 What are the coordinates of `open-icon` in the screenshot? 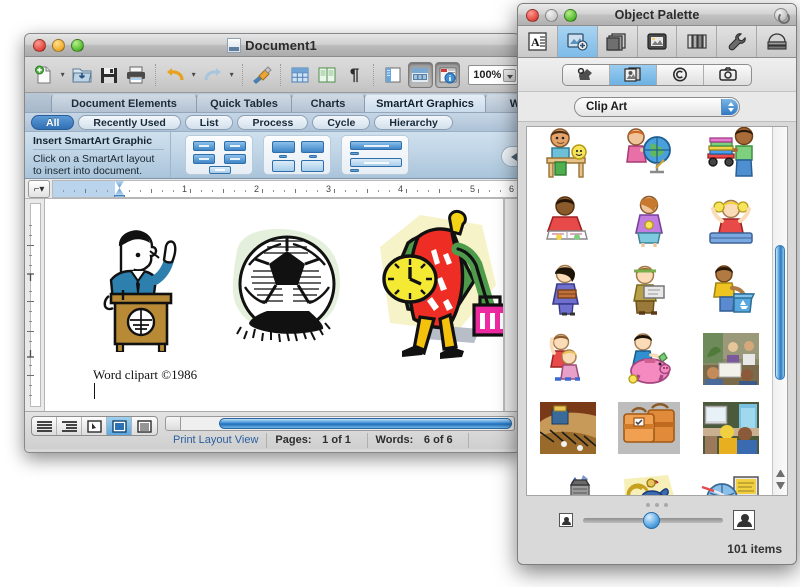 It's located at (81, 75).